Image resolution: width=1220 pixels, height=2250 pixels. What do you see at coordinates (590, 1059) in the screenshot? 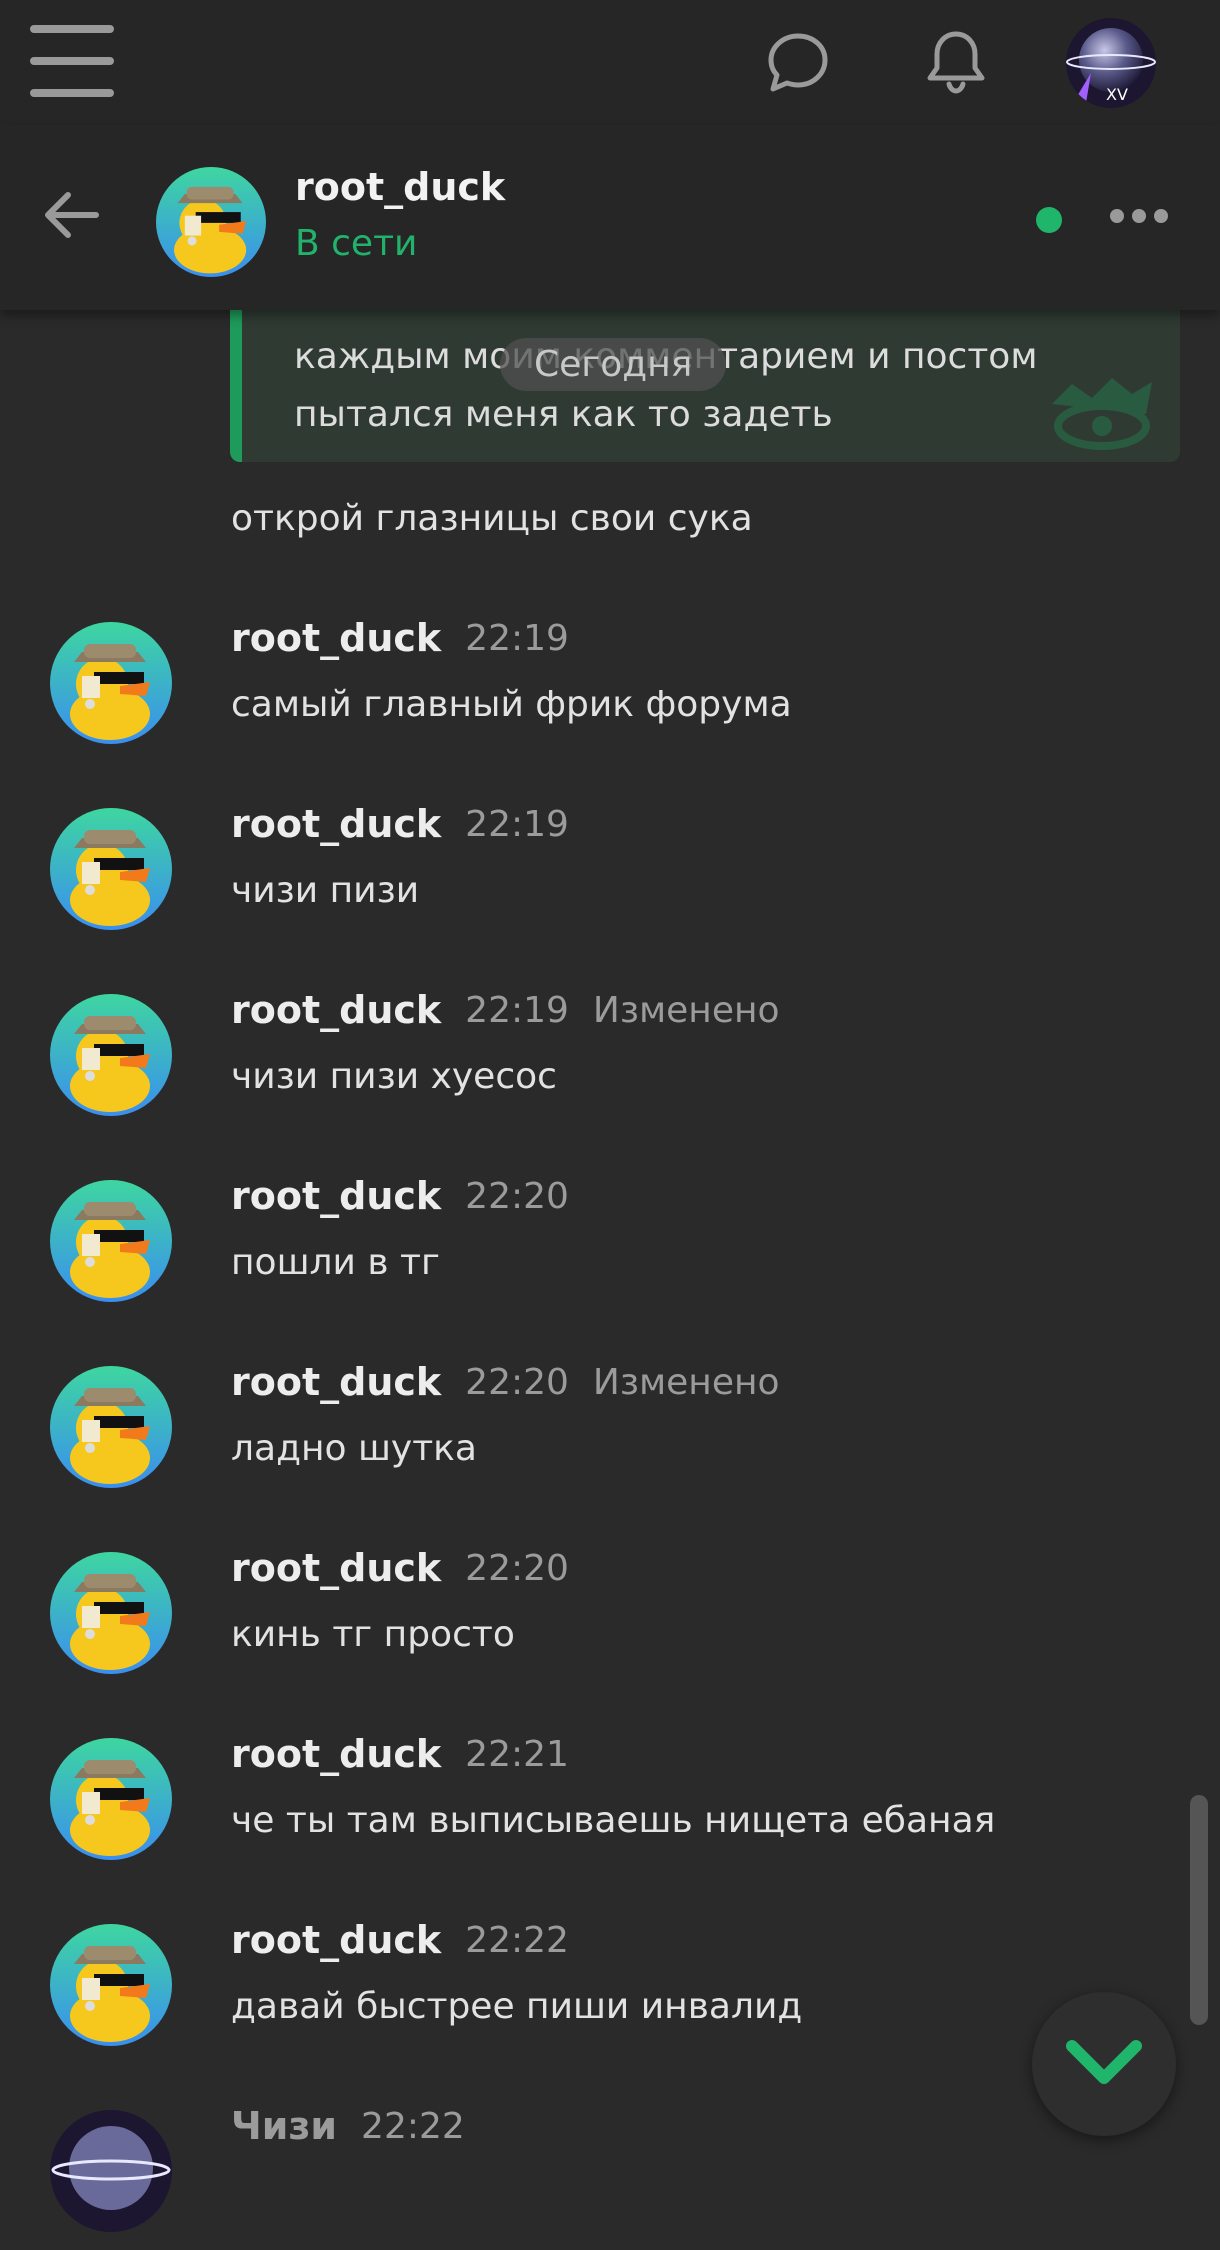
I see `message-row: root_duck 22:19 Изменено чизи пизи хуесос` at bounding box center [590, 1059].